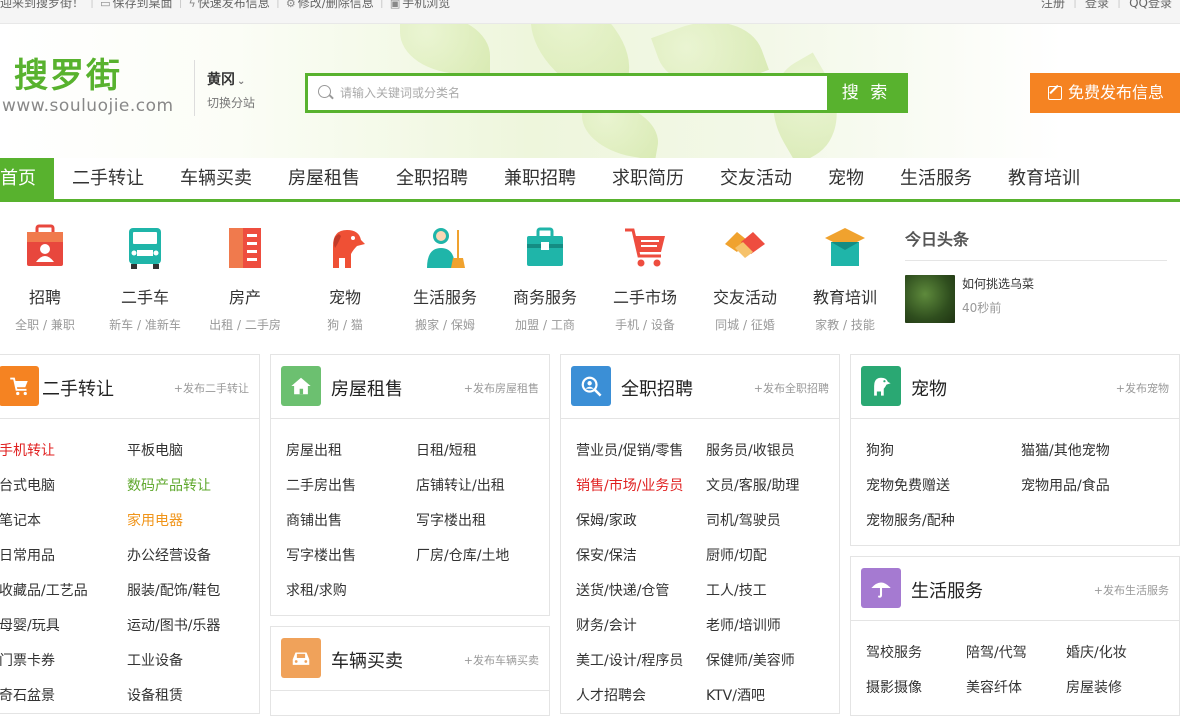  Describe the element at coordinates (894, 687) in the screenshot. I see `link-item: 摄影摄像` at that location.